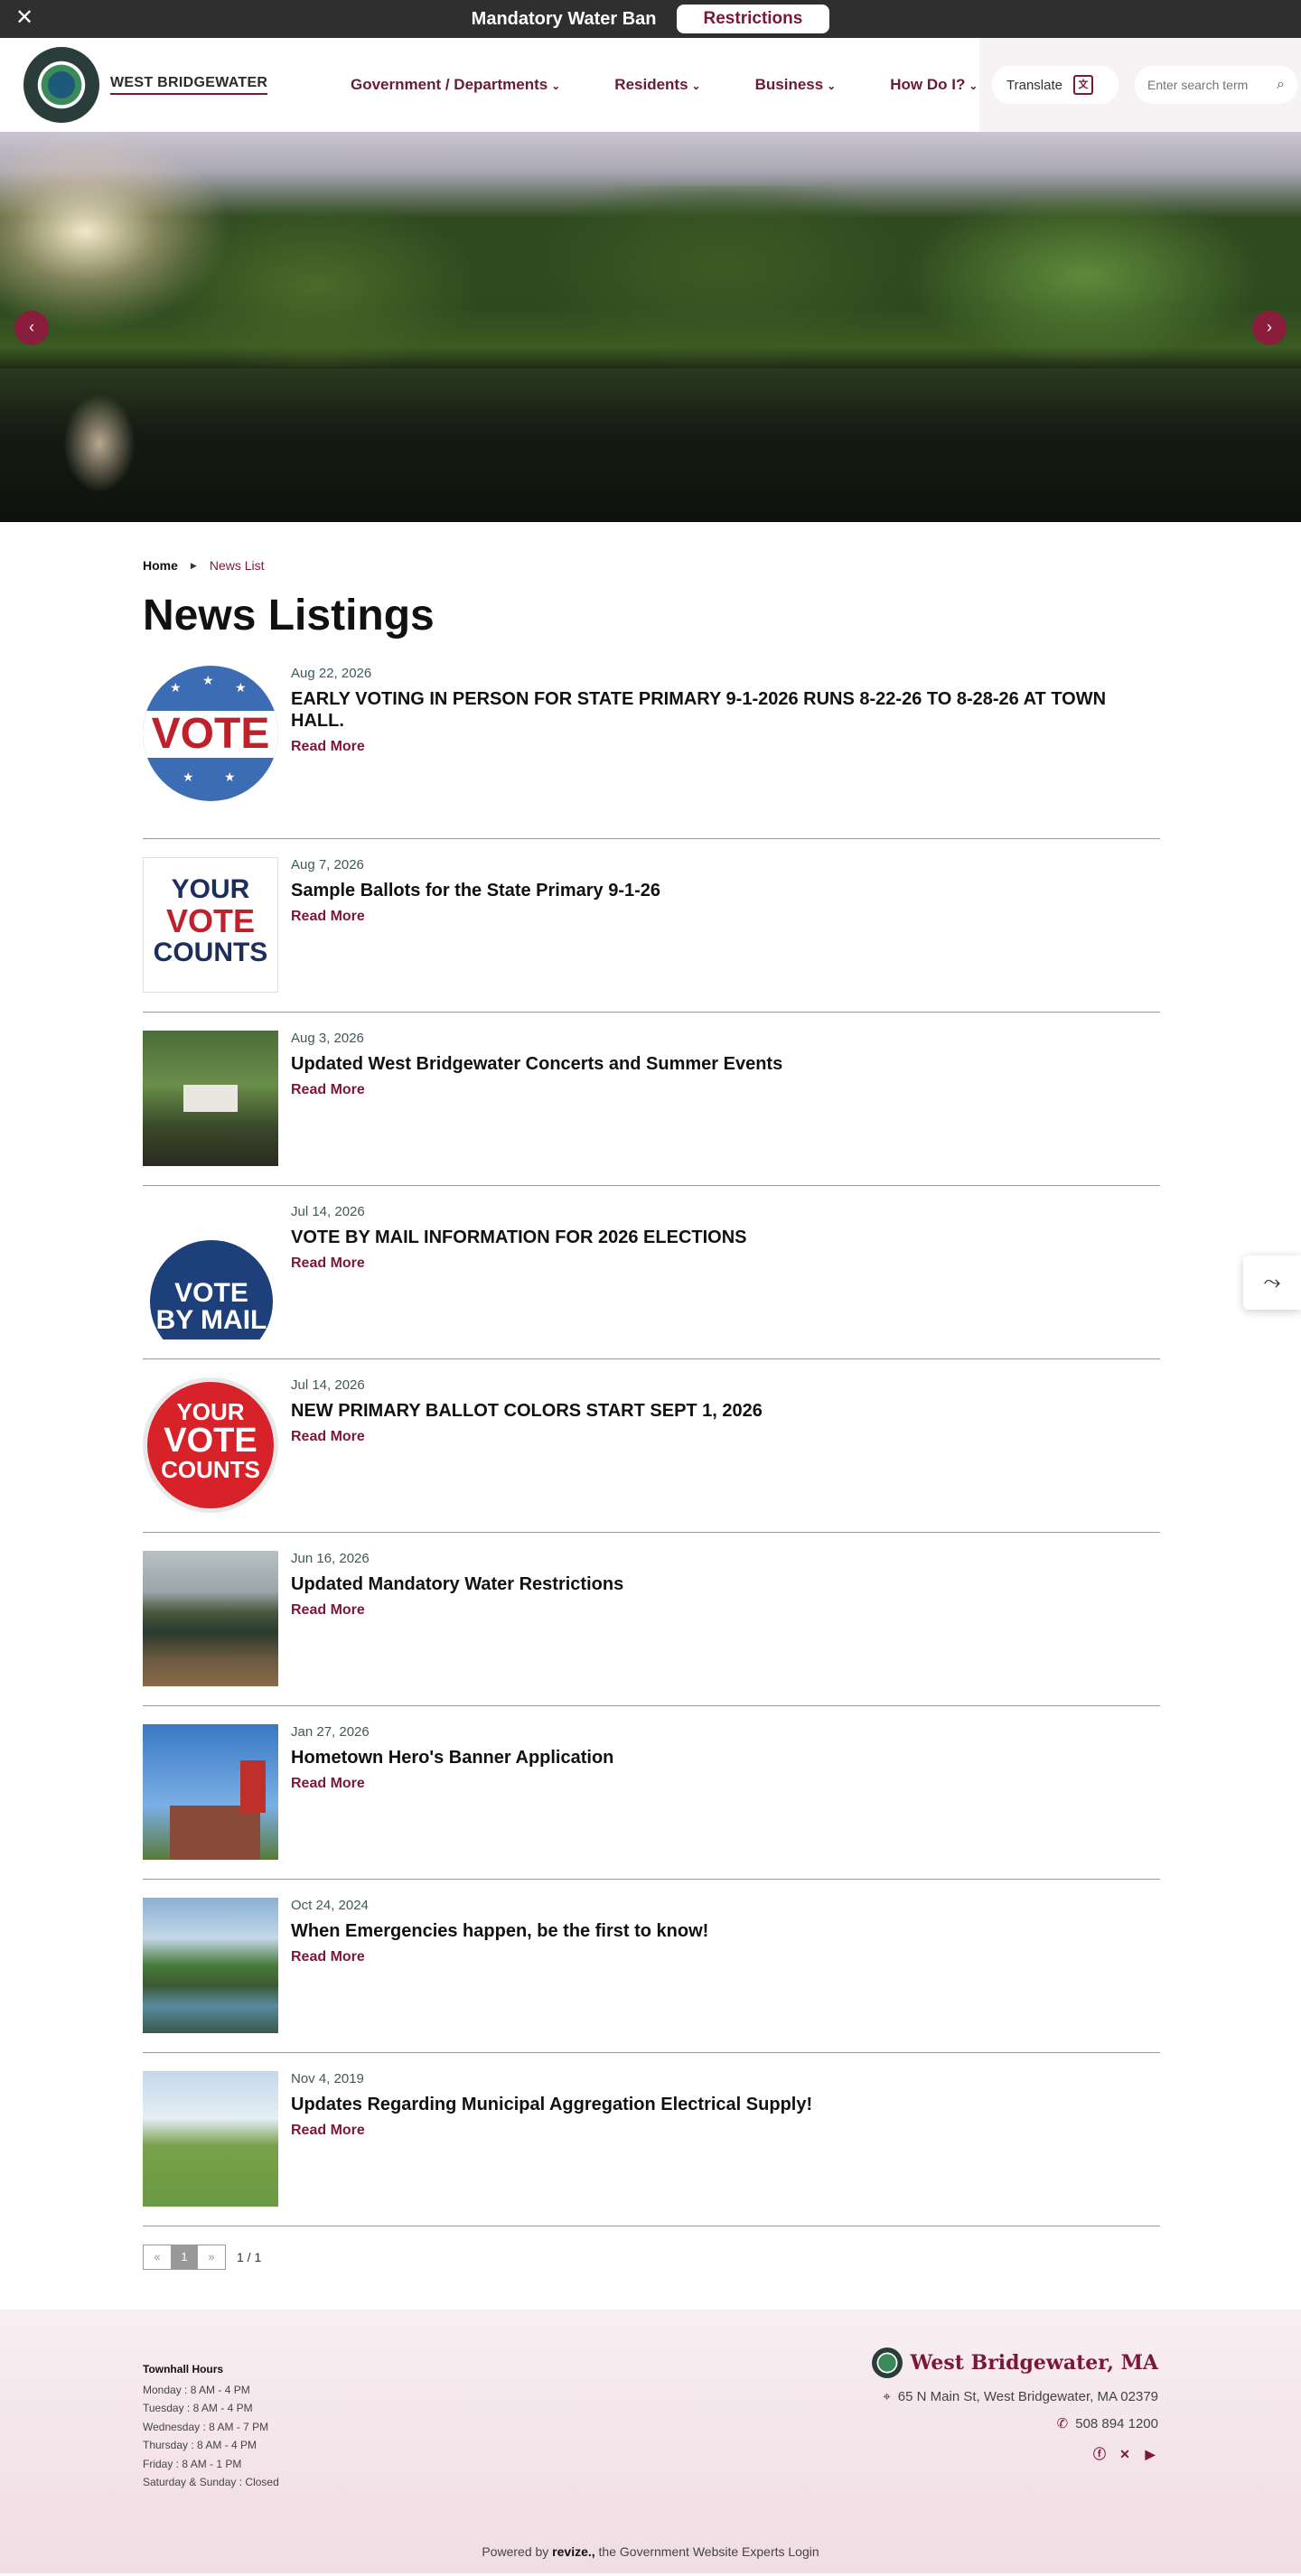 This screenshot has height=2576, width=1301. I want to click on translate-button: Translate 文, so click(1055, 85).